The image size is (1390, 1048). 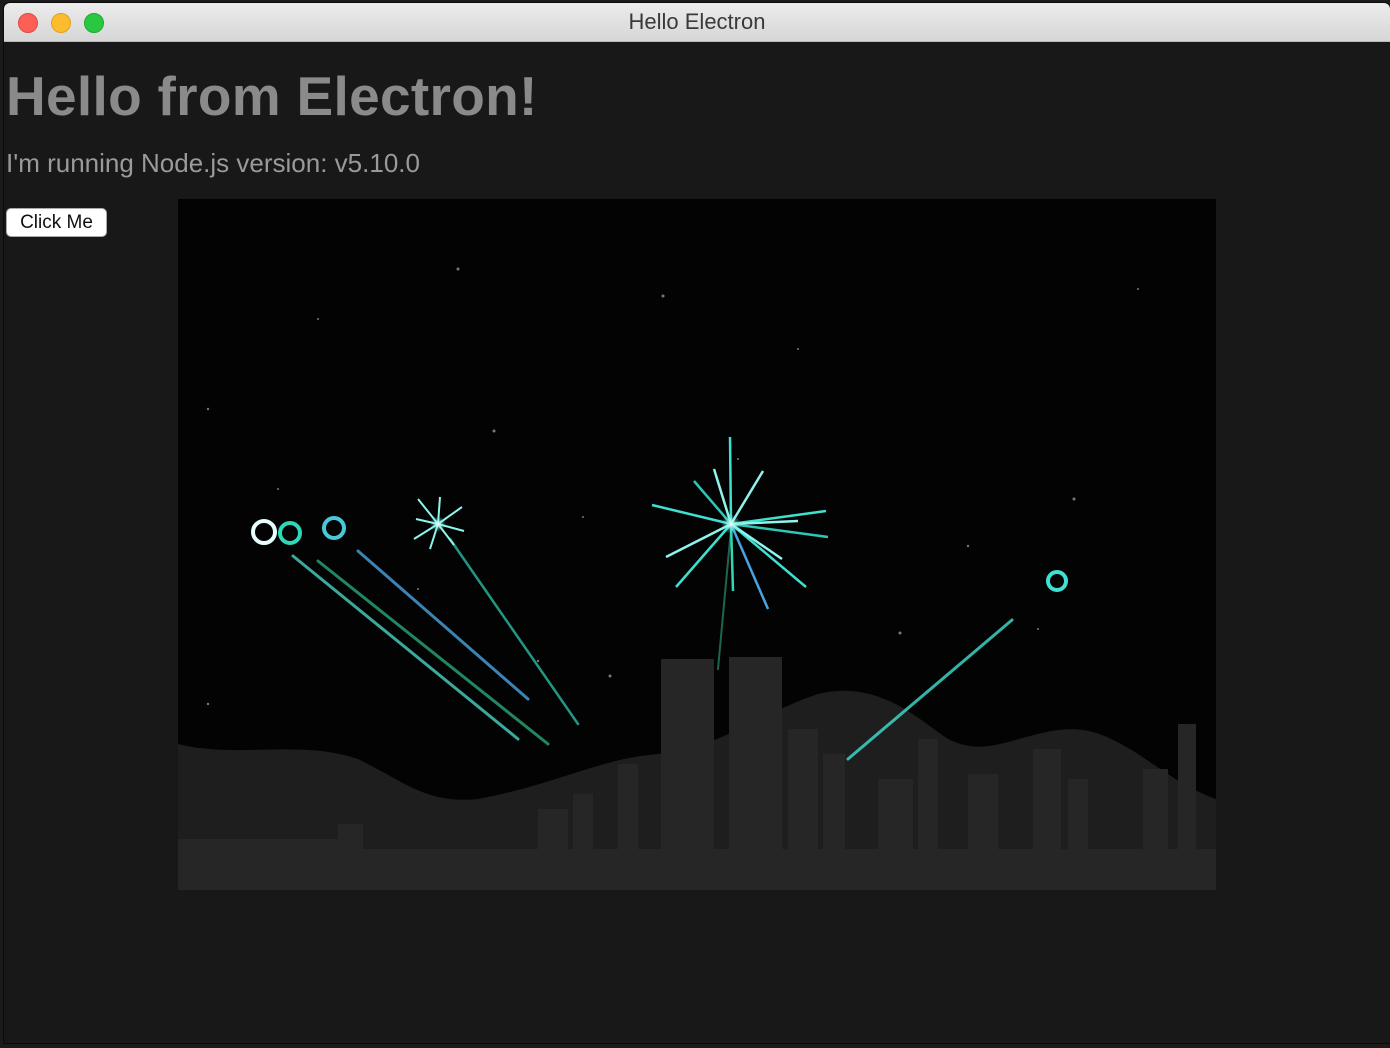 I want to click on window-title: Hello Electron, so click(x=697, y=21).